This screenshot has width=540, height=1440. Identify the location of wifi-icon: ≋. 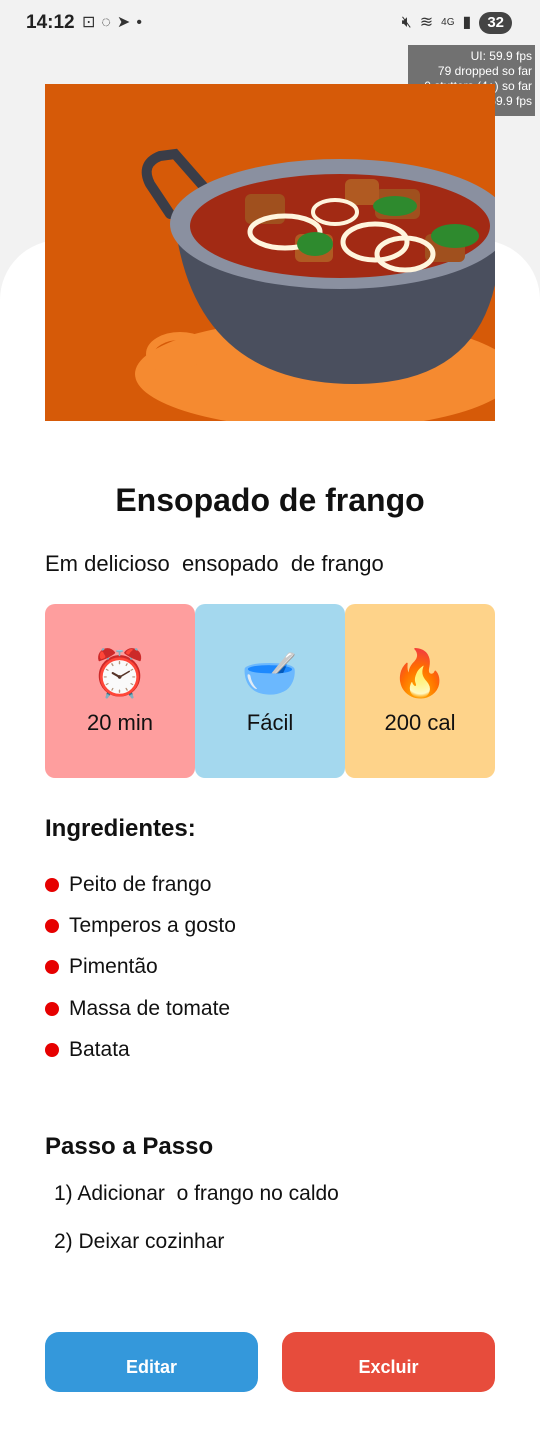
(426, 22).